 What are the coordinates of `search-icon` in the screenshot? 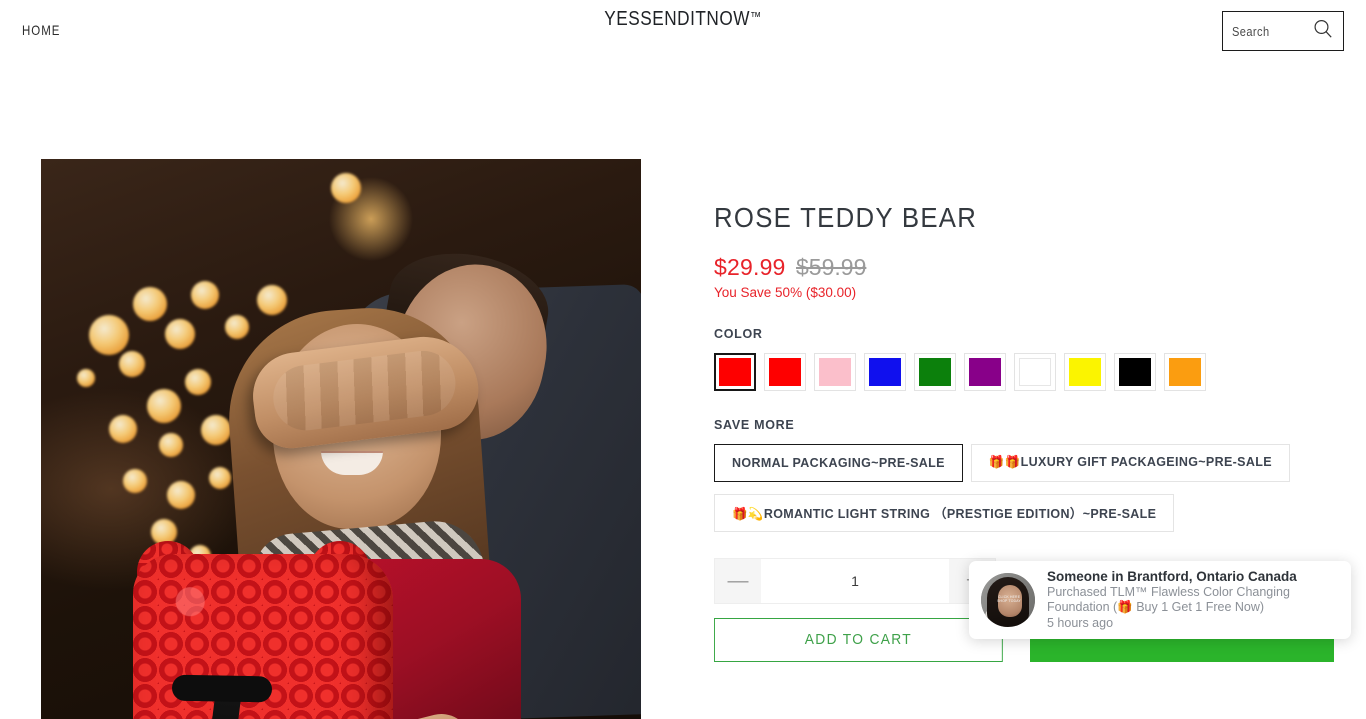 It's located at (1323, 31).